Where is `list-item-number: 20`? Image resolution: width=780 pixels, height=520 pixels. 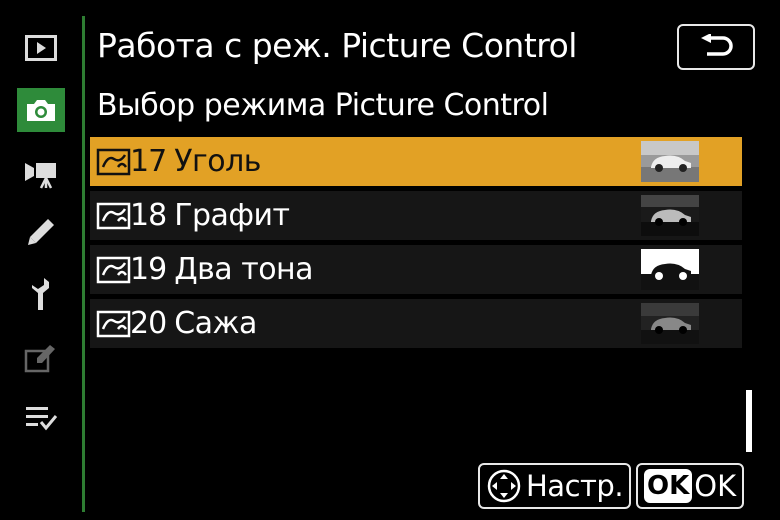 list-item-number: 20 is located at coordinates (148, 323).